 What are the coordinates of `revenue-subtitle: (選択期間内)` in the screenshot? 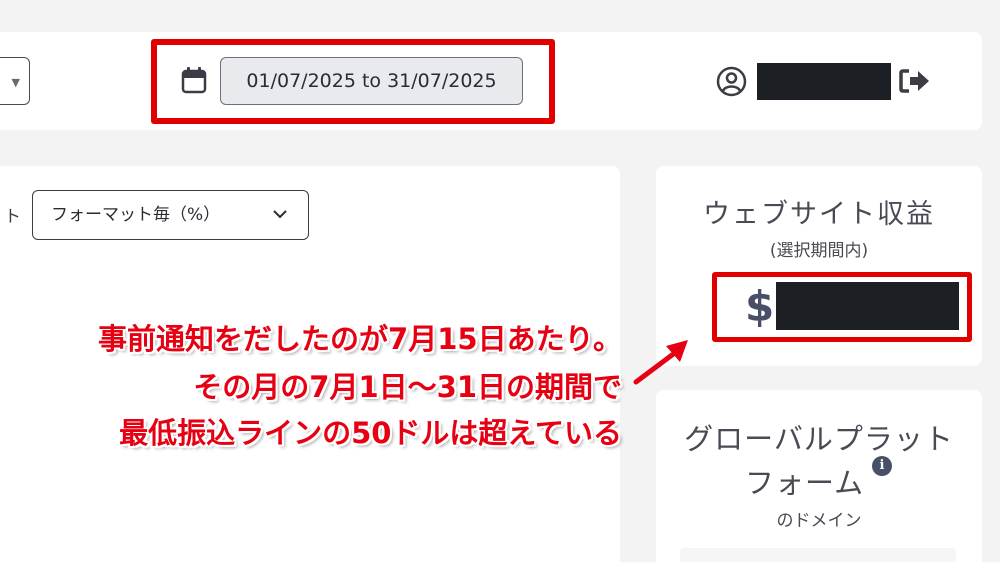 It's located at (819, 251).